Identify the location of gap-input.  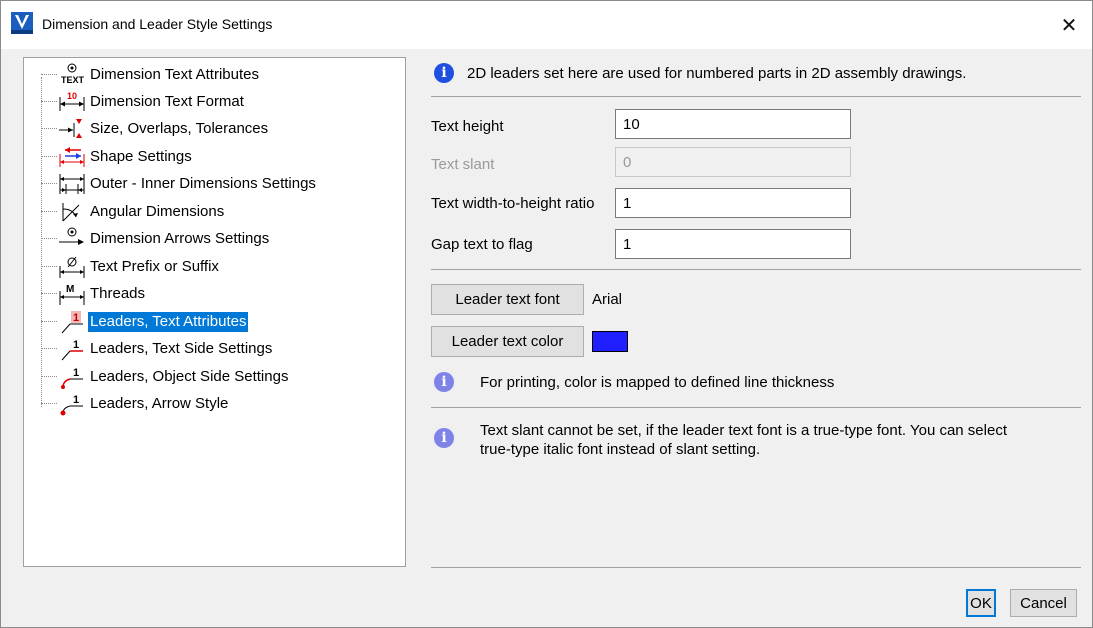
(733, 244).